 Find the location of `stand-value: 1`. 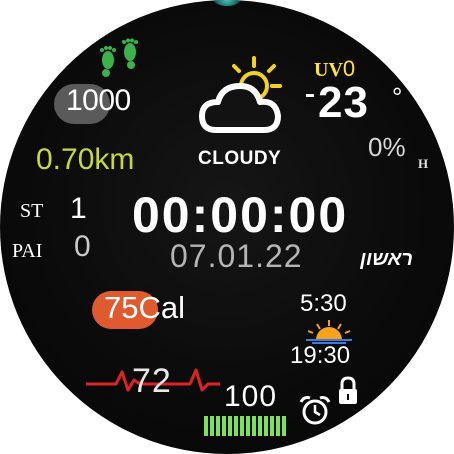

stand-value: 1 is located at coordinates (78, 209).